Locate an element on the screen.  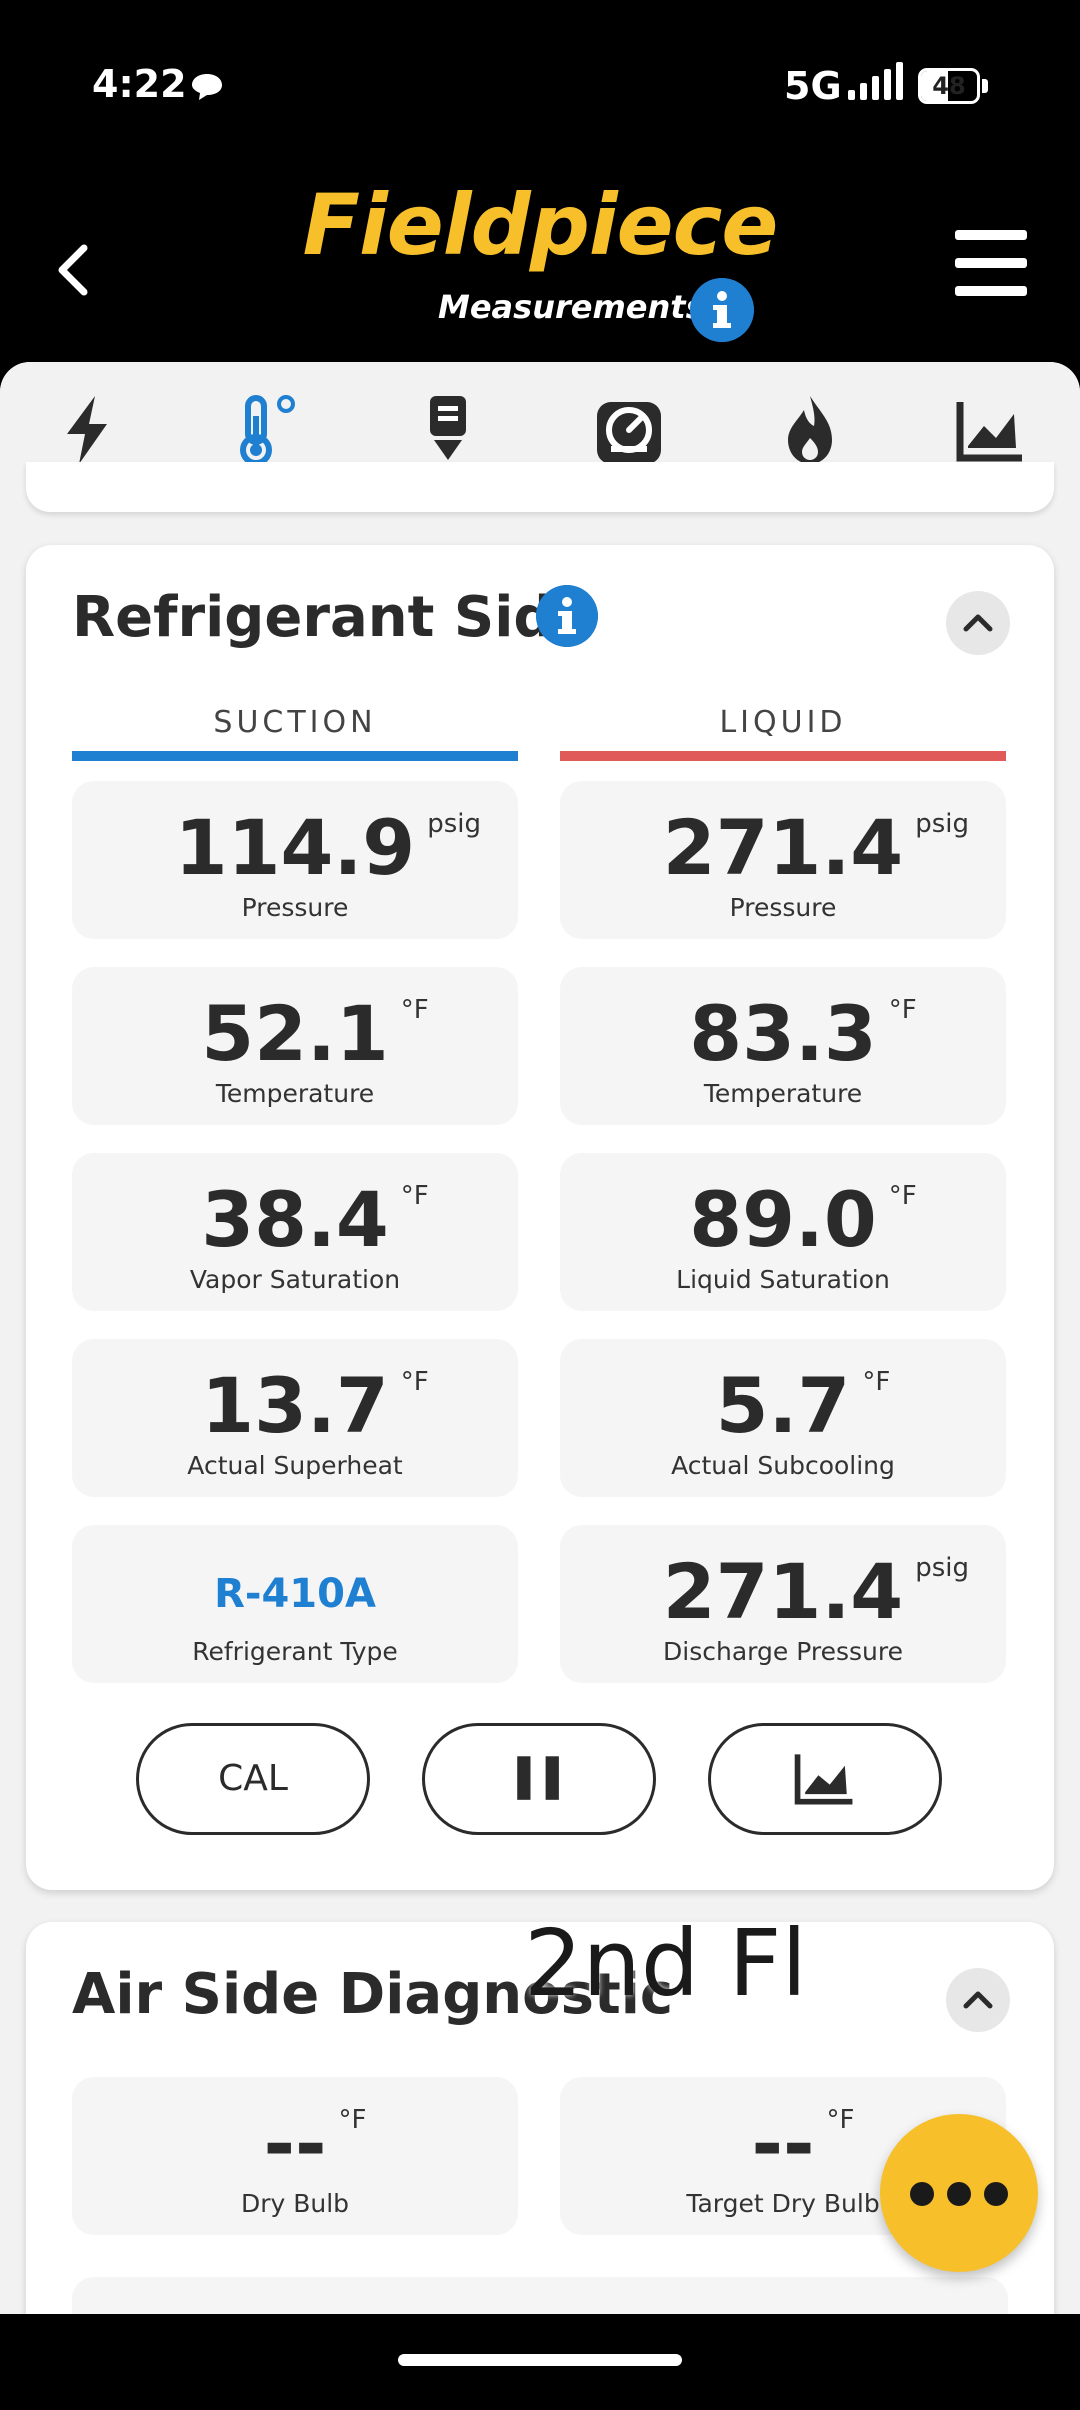
reading-value: 38.4 is located at coordinates (295, 1219).